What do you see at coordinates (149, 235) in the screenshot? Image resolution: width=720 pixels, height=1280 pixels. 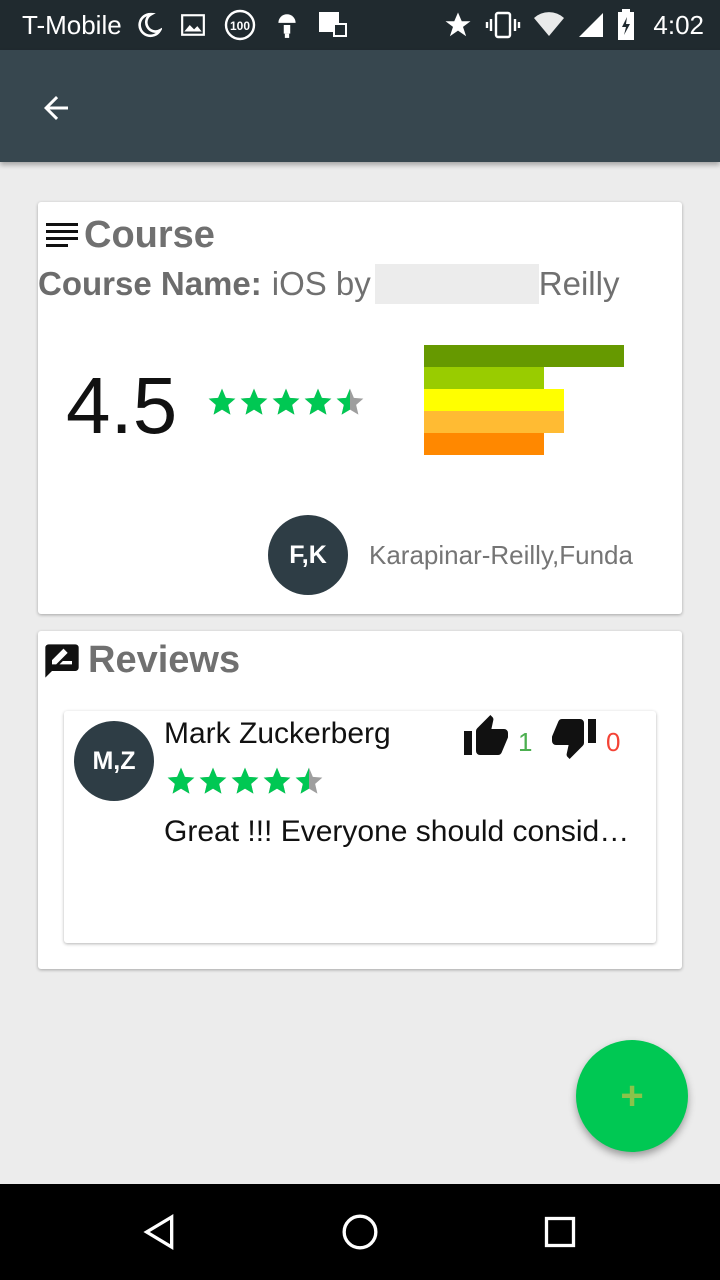 I see `course-title: Course` at bounding box center [149, 235].